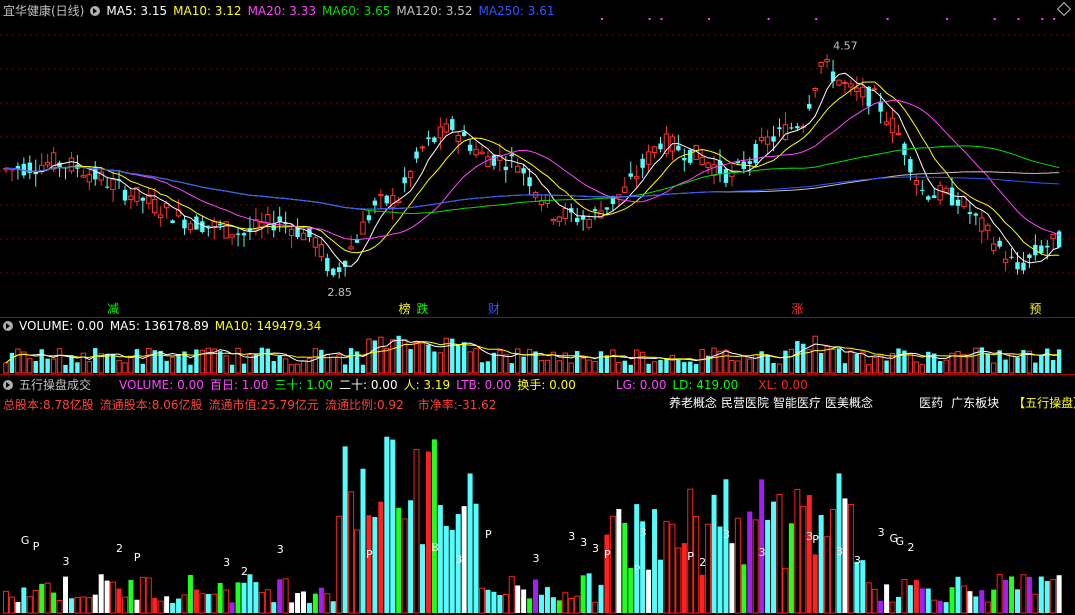 The image size is (1075, 615). What do you see at coordinates (931, 403) in the screenshot?
I see `tag: 医药` at bounding box center [931, 403].